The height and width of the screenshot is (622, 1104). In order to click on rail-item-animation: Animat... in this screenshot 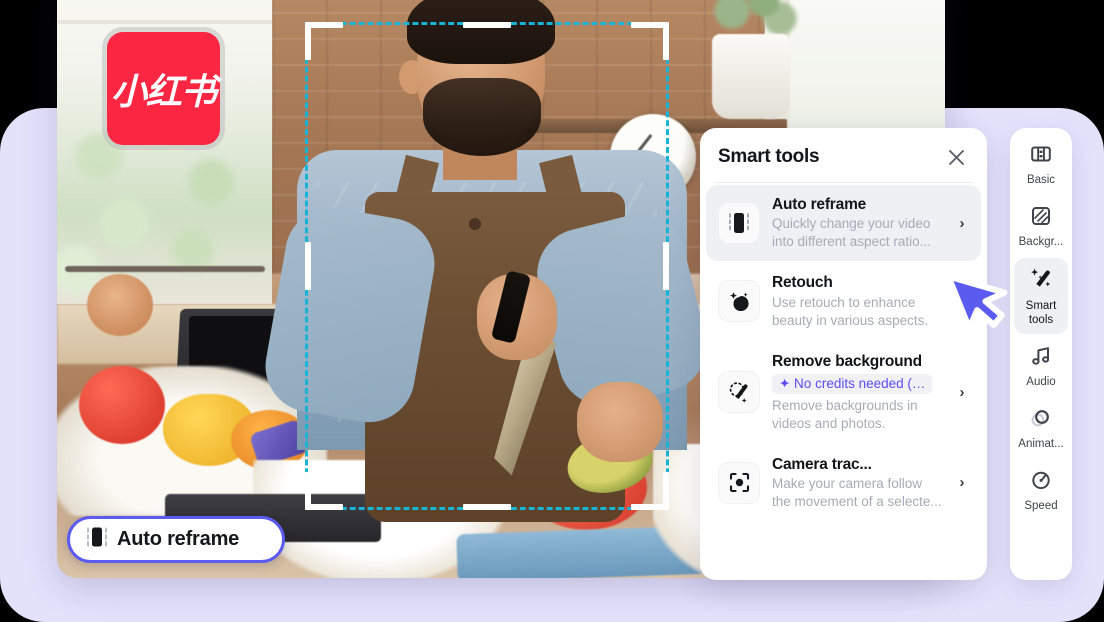, I will do `click(1041, 428)`.